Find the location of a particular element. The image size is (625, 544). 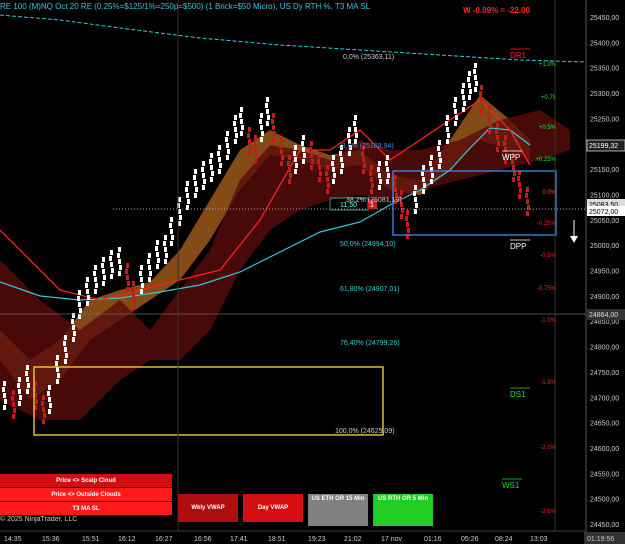

price-tick-label: 25450,00 is located at coordinates (604, 18).